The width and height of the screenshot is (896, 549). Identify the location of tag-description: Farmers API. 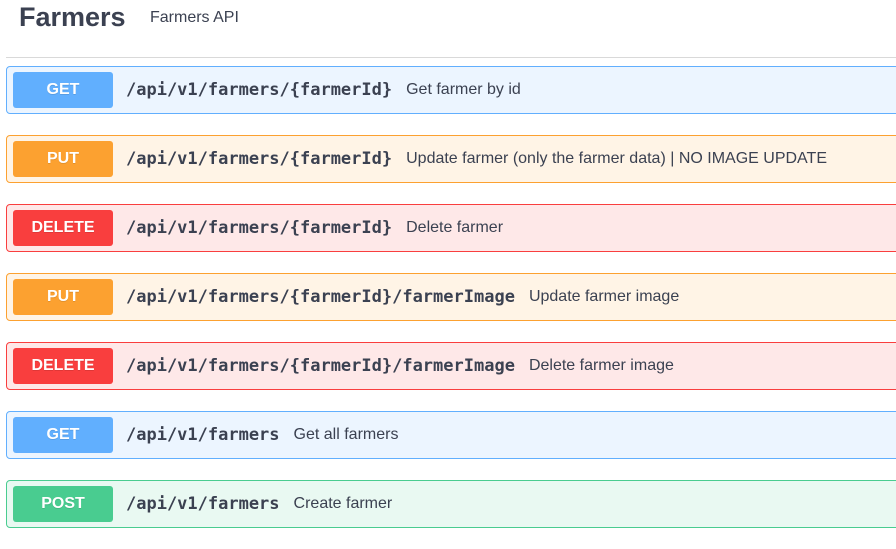
(194, 17).